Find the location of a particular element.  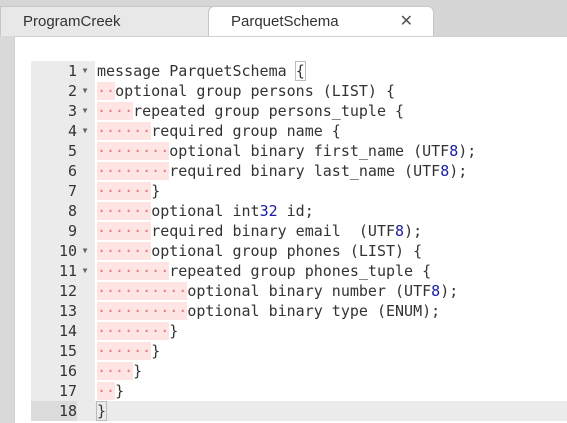

code-text: ········repeated group phones_tuple { is located at coordinates (264, 271).